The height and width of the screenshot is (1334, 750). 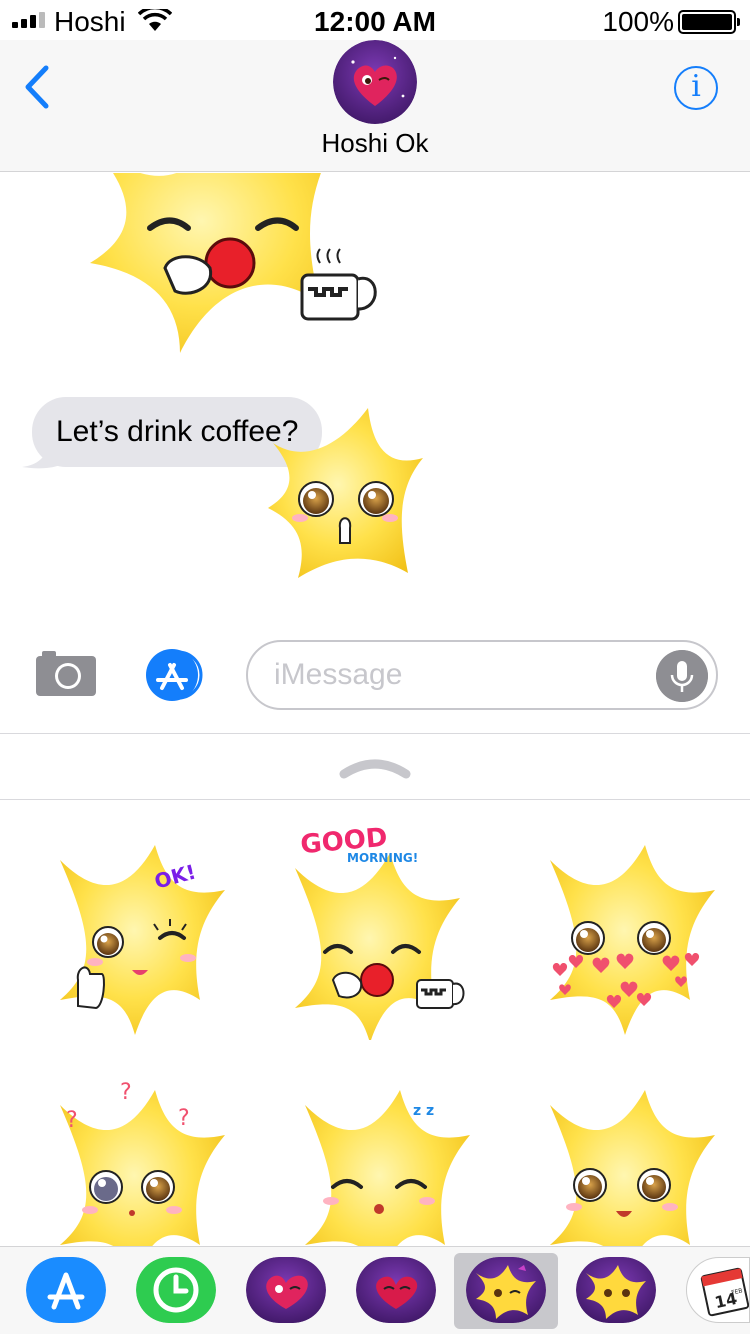 What do you see at coordinates (630, 1160) in the screenshot?
I see `sticker-smile` at bounding box center [630, 1160].